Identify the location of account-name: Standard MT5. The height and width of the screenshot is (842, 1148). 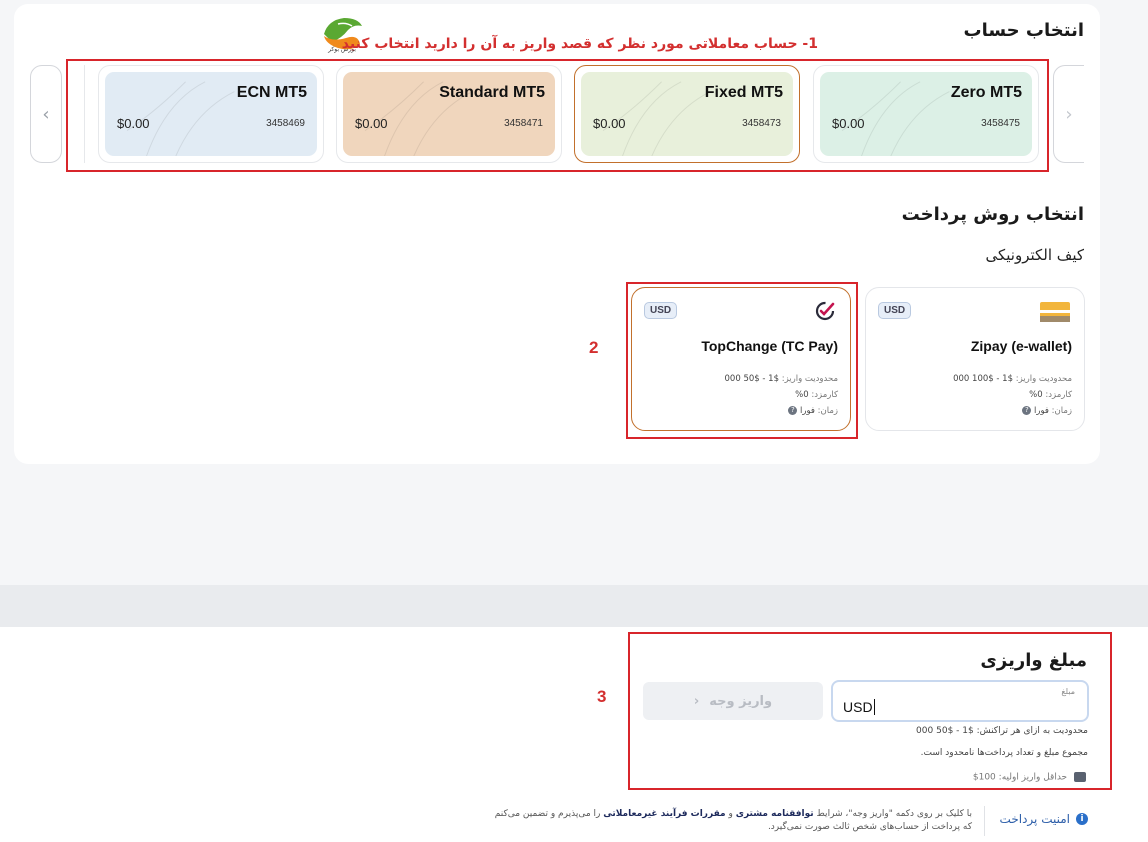
(492, 92).